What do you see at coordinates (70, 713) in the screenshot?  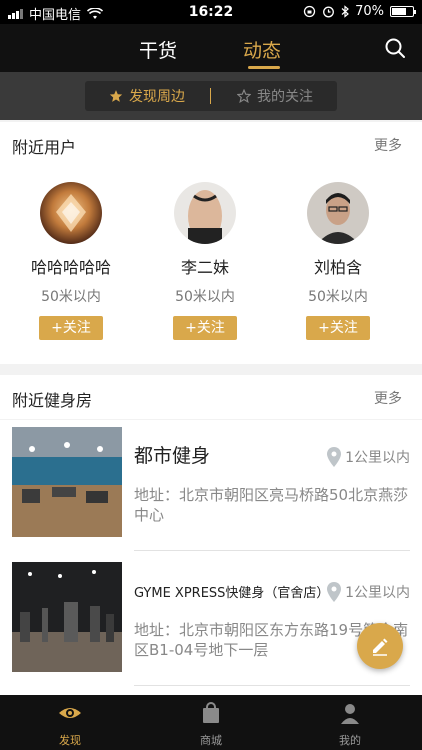 I see `eye-icon` at bounding box center [70, 713].